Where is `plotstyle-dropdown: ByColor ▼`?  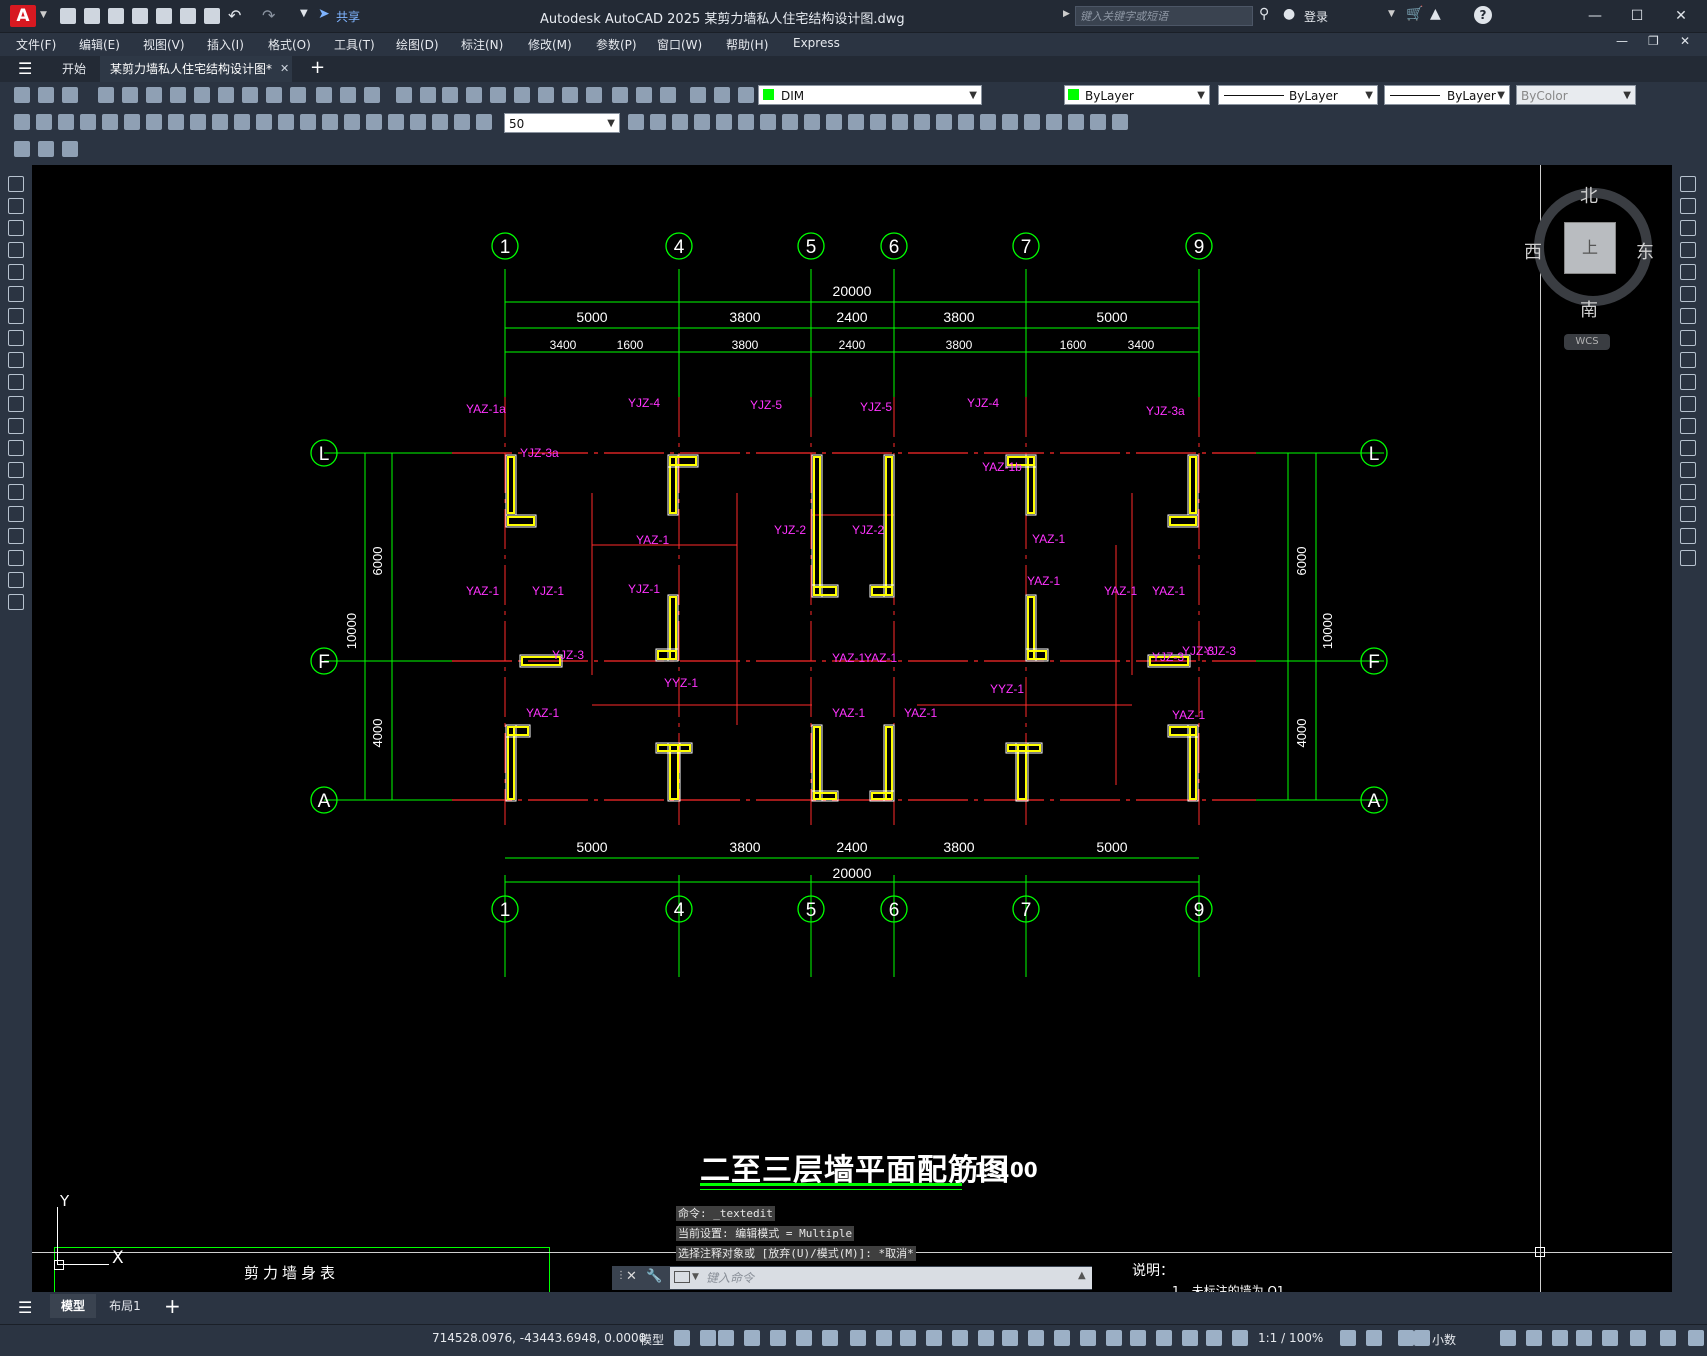
plotstyle-dropdown: ByColor ▼ is located at coordinates (1576, 95).